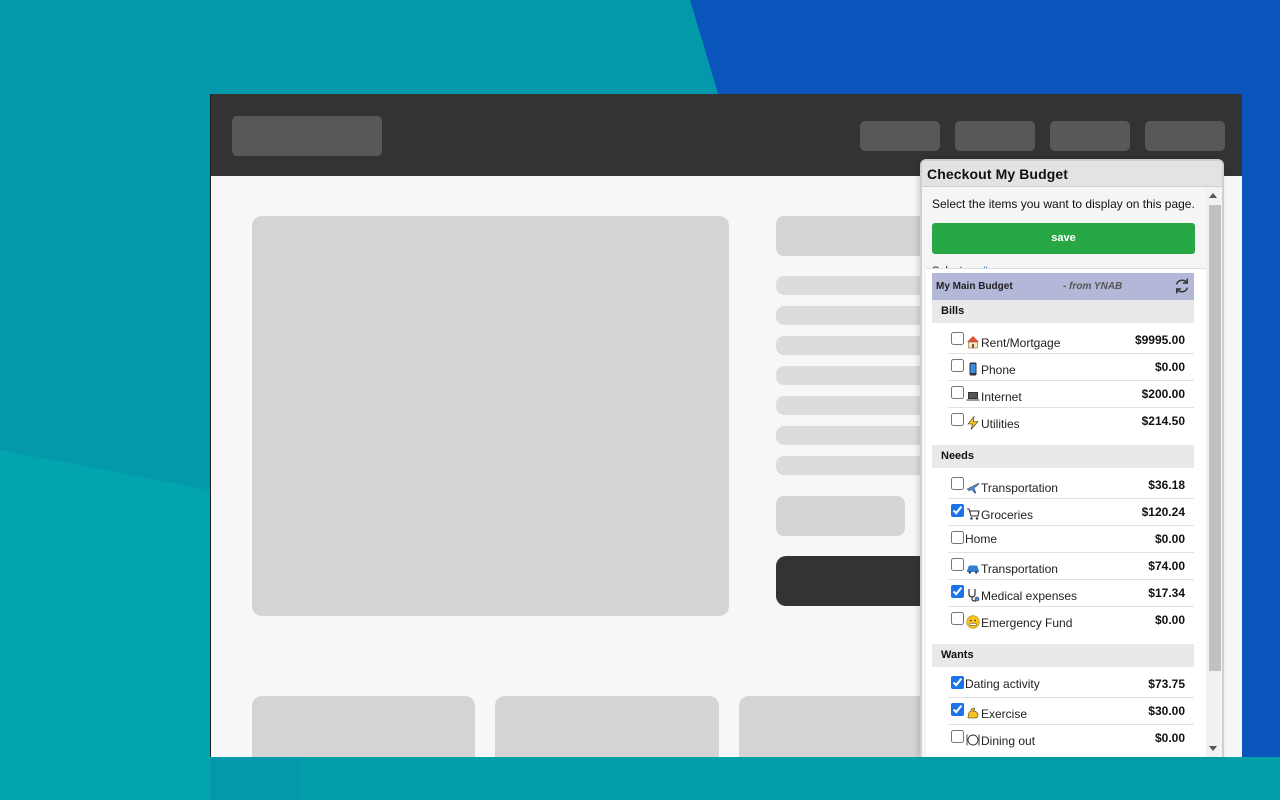 This screenshot has width=1280, height=800. What do you see at coordinates (1004, 714) in the screenshot?
I see `category-label: Exercise` at bounding box center [1004, 714].